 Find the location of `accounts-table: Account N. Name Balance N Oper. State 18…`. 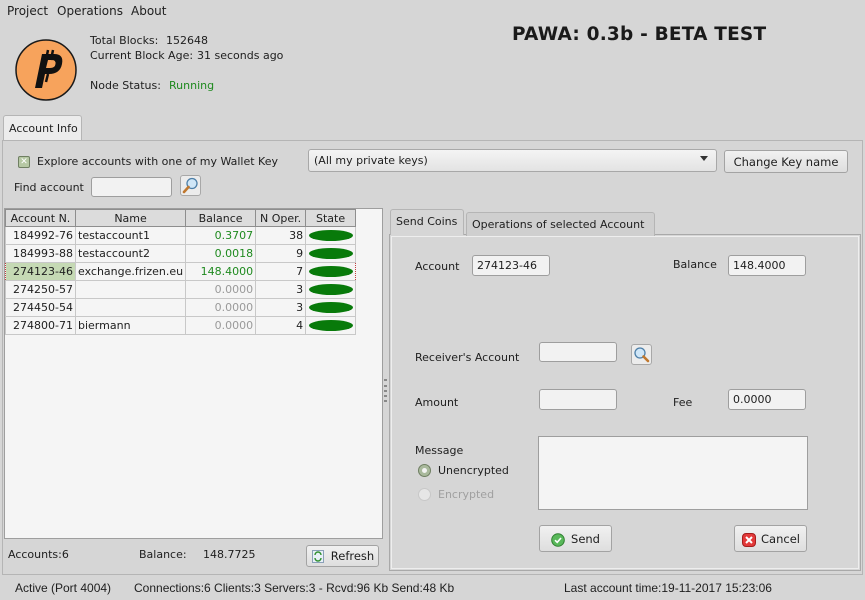

accounts-table: Account N. Name Balance N Oper. State 18… is located at coordinates (181, 272).